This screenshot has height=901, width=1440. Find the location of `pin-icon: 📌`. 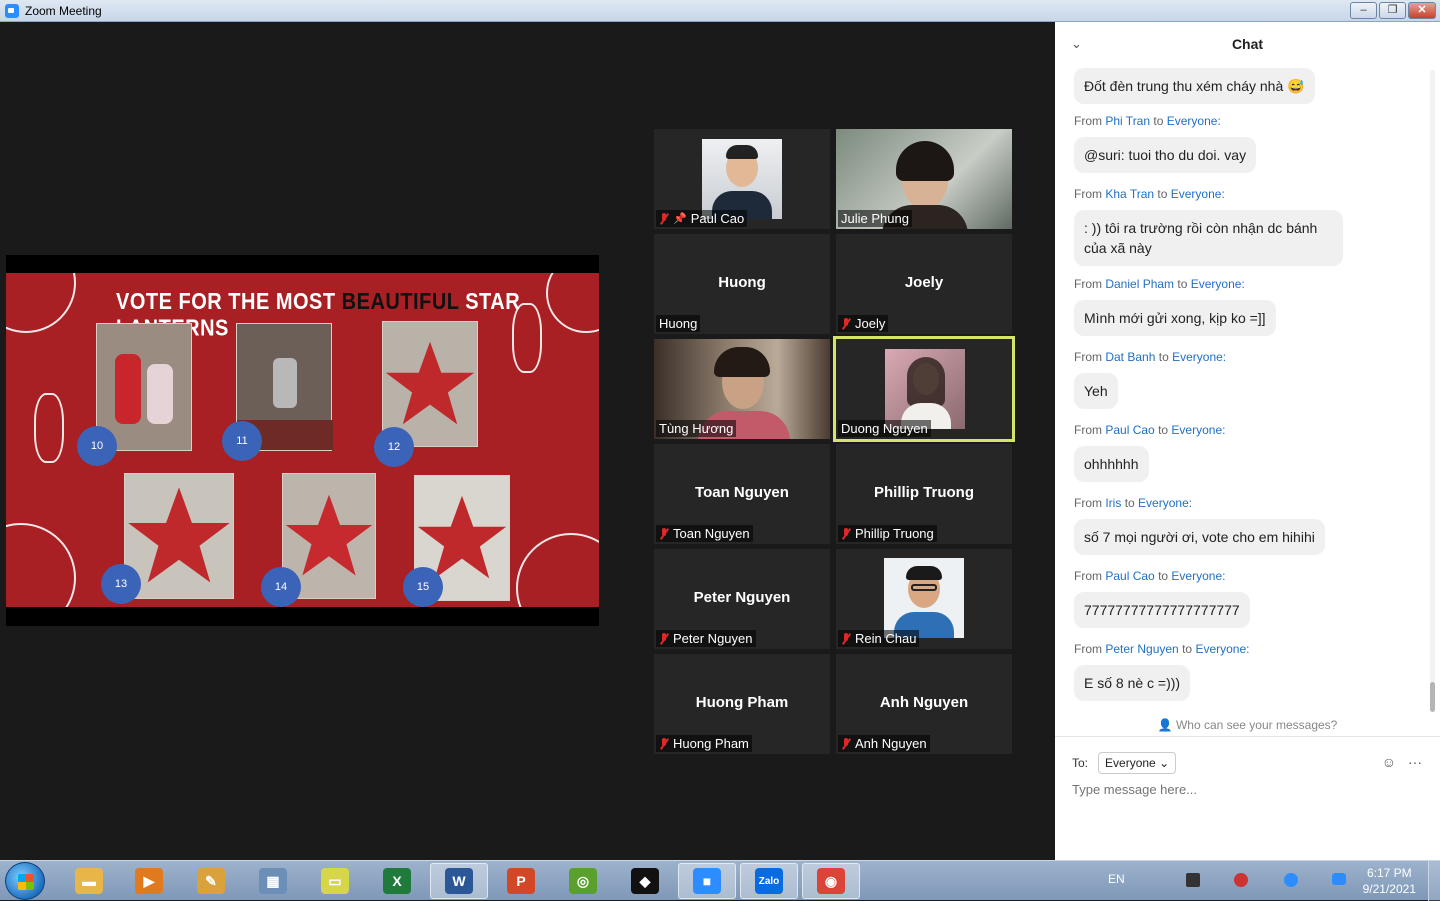

pin-icon: 📌 is located at coordinates (680, 219).